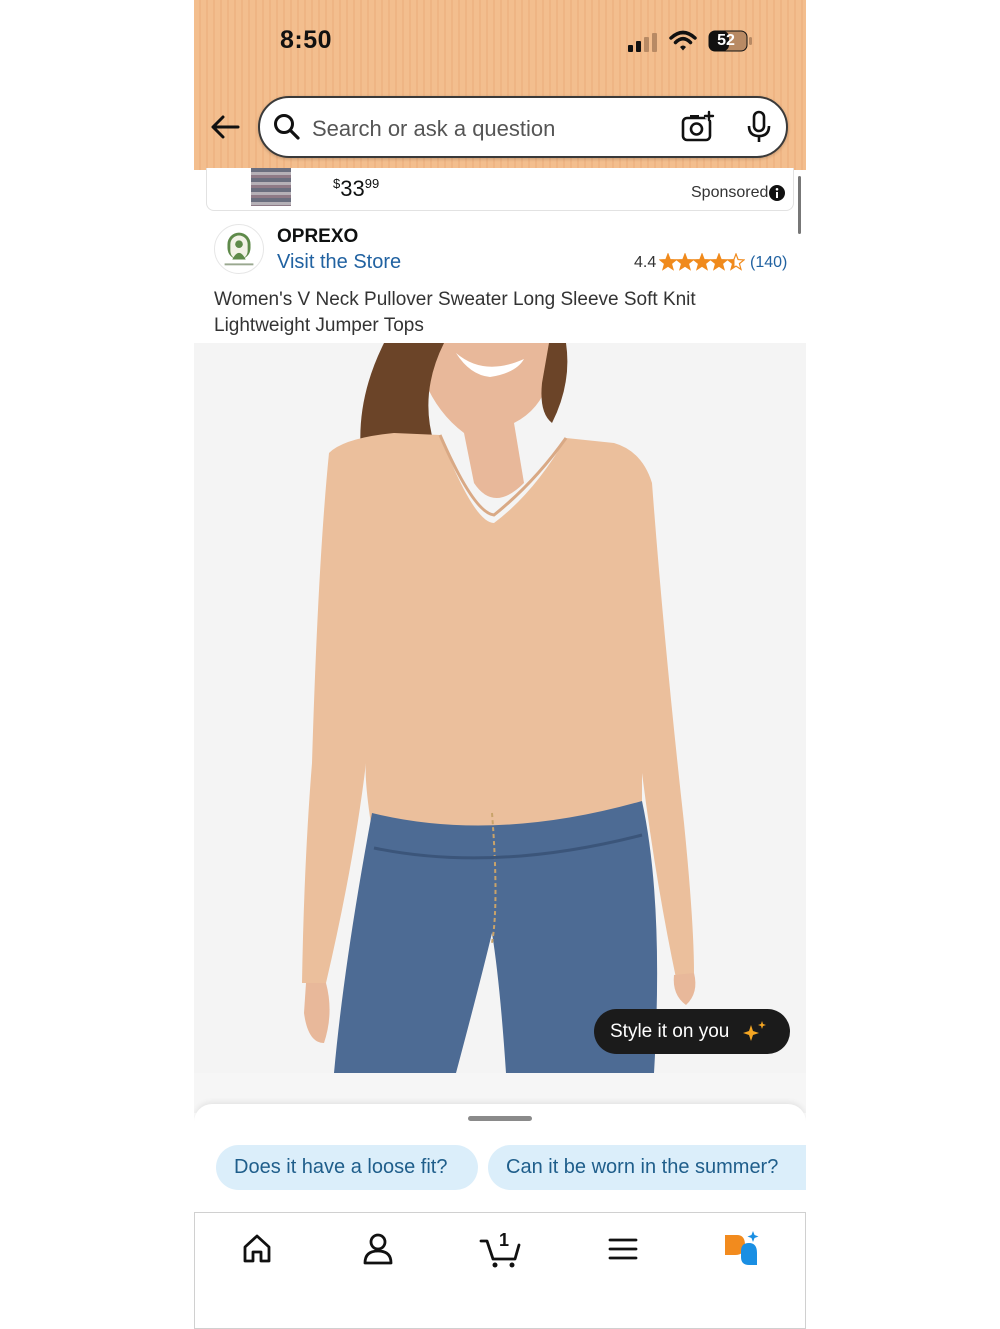 The width and height of the screenshot is (1000, 1329). Describe the element at coordinates (743, 1249) in the screenshot. I see `rufus-icon` at that location.